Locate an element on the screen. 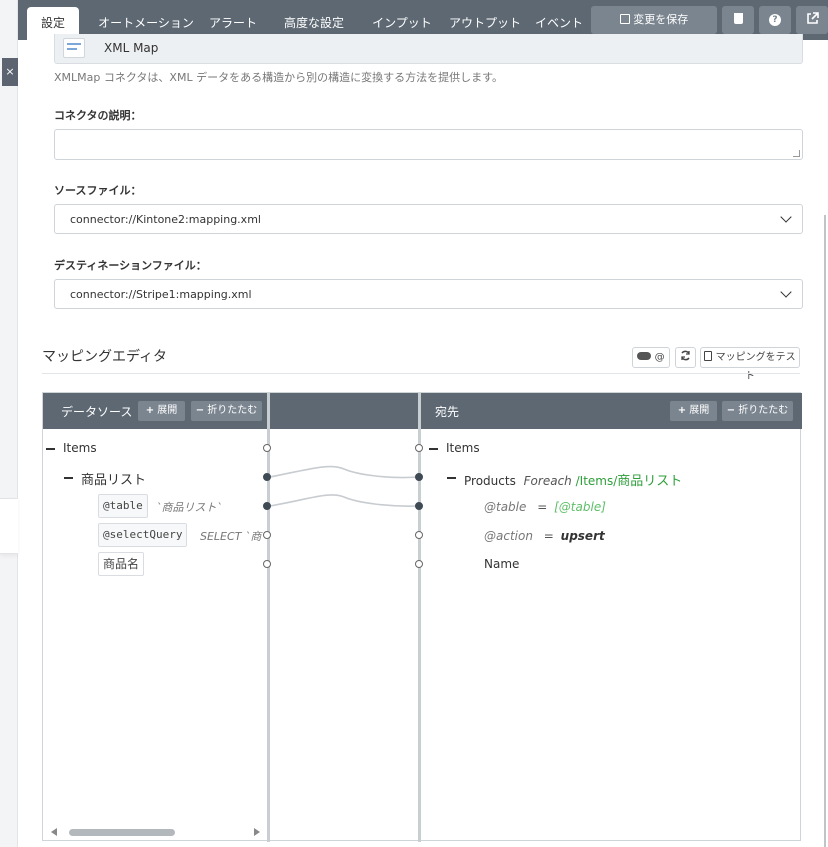 The height and width of the screenshot is (847, 828). collapse-list-icon is located at coordinates (68, 478).